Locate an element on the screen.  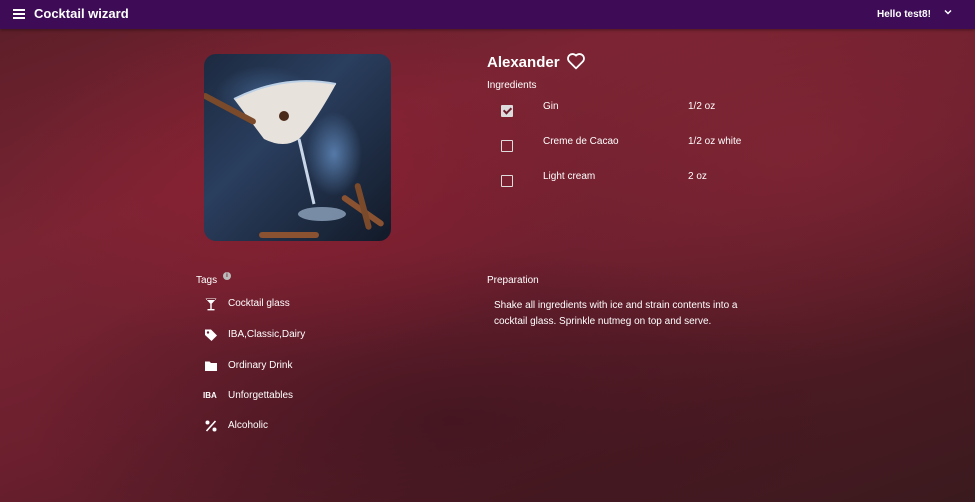
tag-text: Ordinary Drink is located at coordinates (260, 365).